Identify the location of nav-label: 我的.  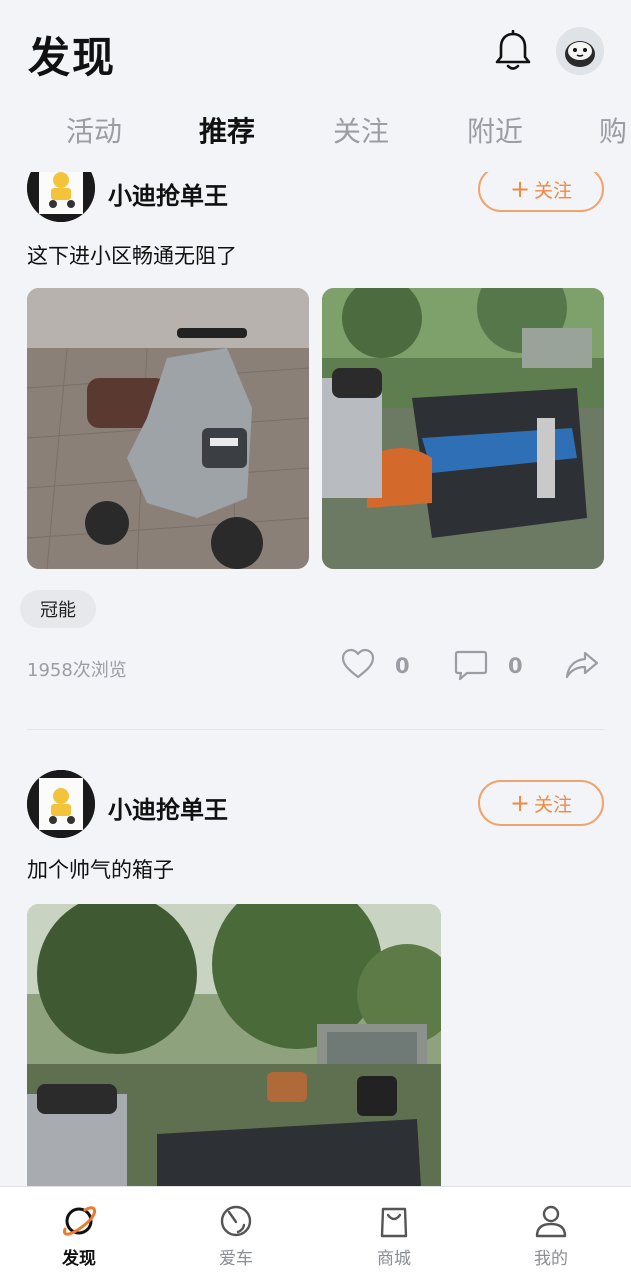
(551, 1259).